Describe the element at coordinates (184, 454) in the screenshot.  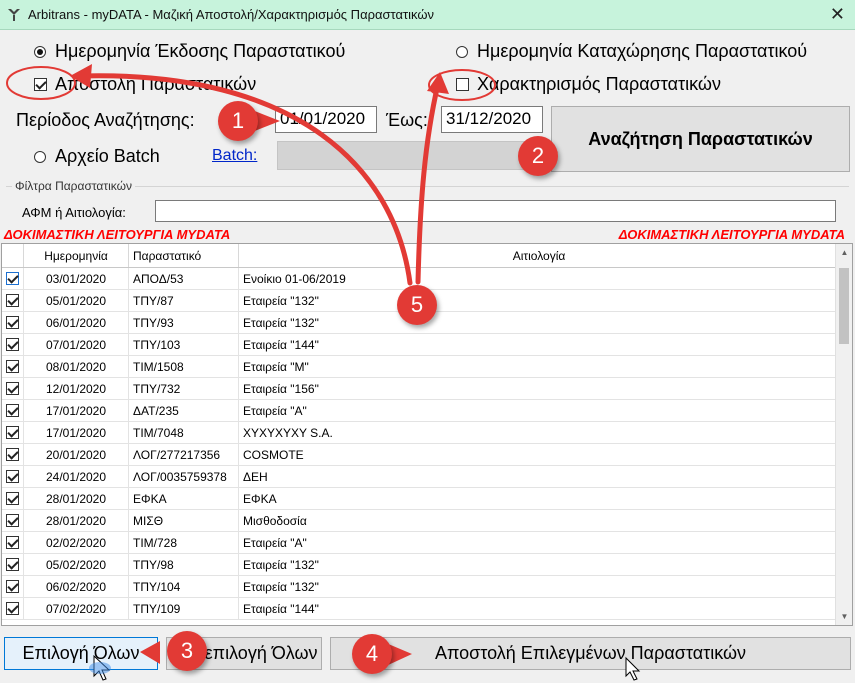
I see `row-document: ΛΟΓ/277217356` at that location.